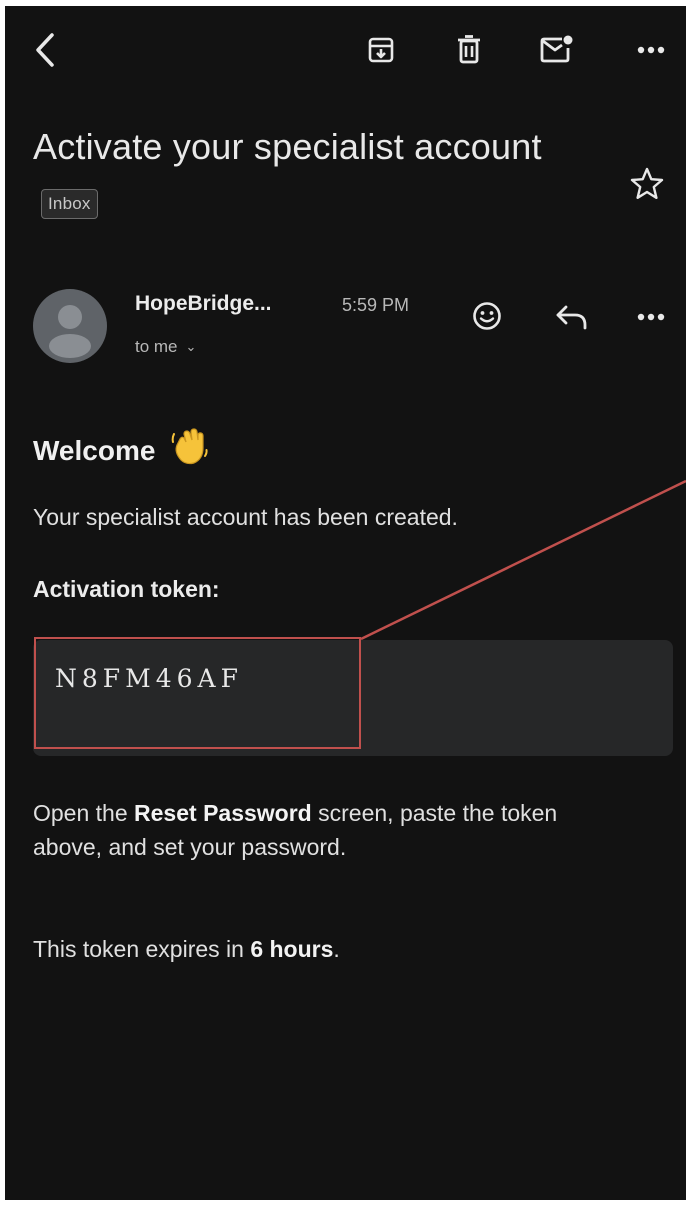 This screenshot has width=691, height=1205. Describe the element at coordinates (69, 204) in the screenshot. I see `inbox-label-chip: Inbox` at that location.